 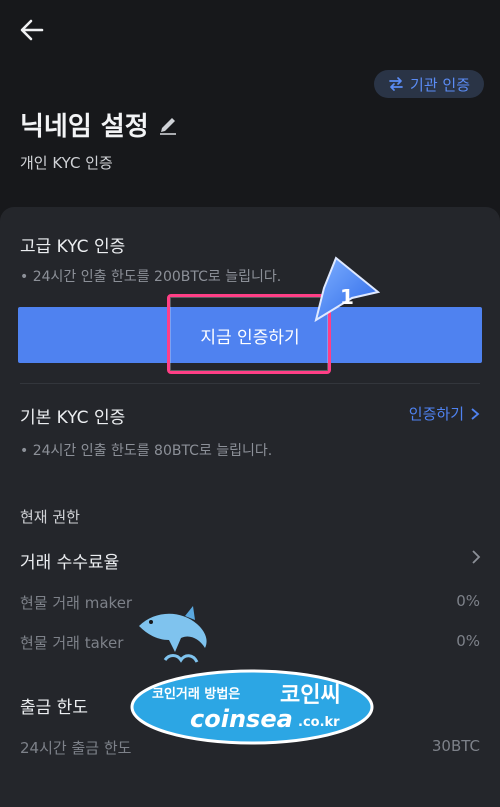 I want to click on basic-kyc-verify-label: 인증하기, so click(x=436, y=414).